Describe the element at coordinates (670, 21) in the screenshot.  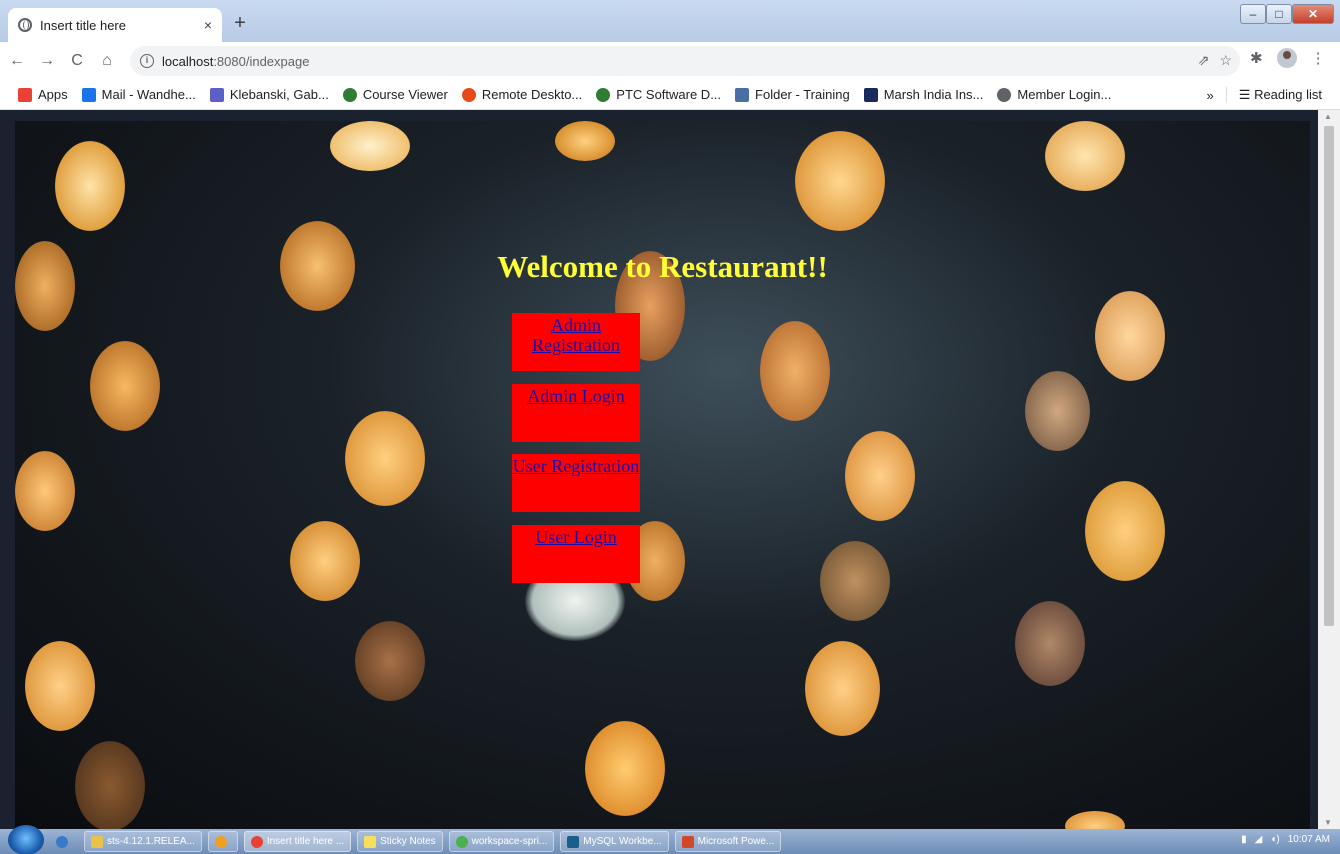
I see `title-bar: Insert title here × + – □ ✕` at that location.